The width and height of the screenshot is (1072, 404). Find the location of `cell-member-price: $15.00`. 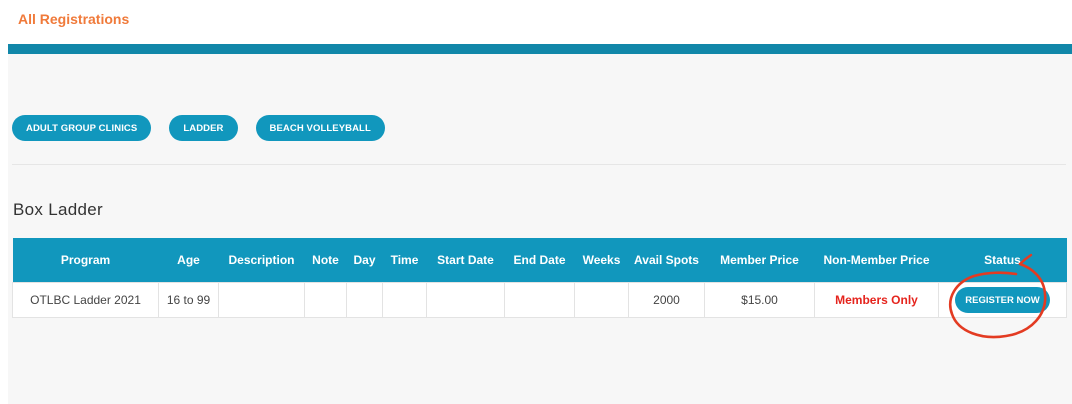

cell-member-price: $15.00 is located at coordinates (759, 300).